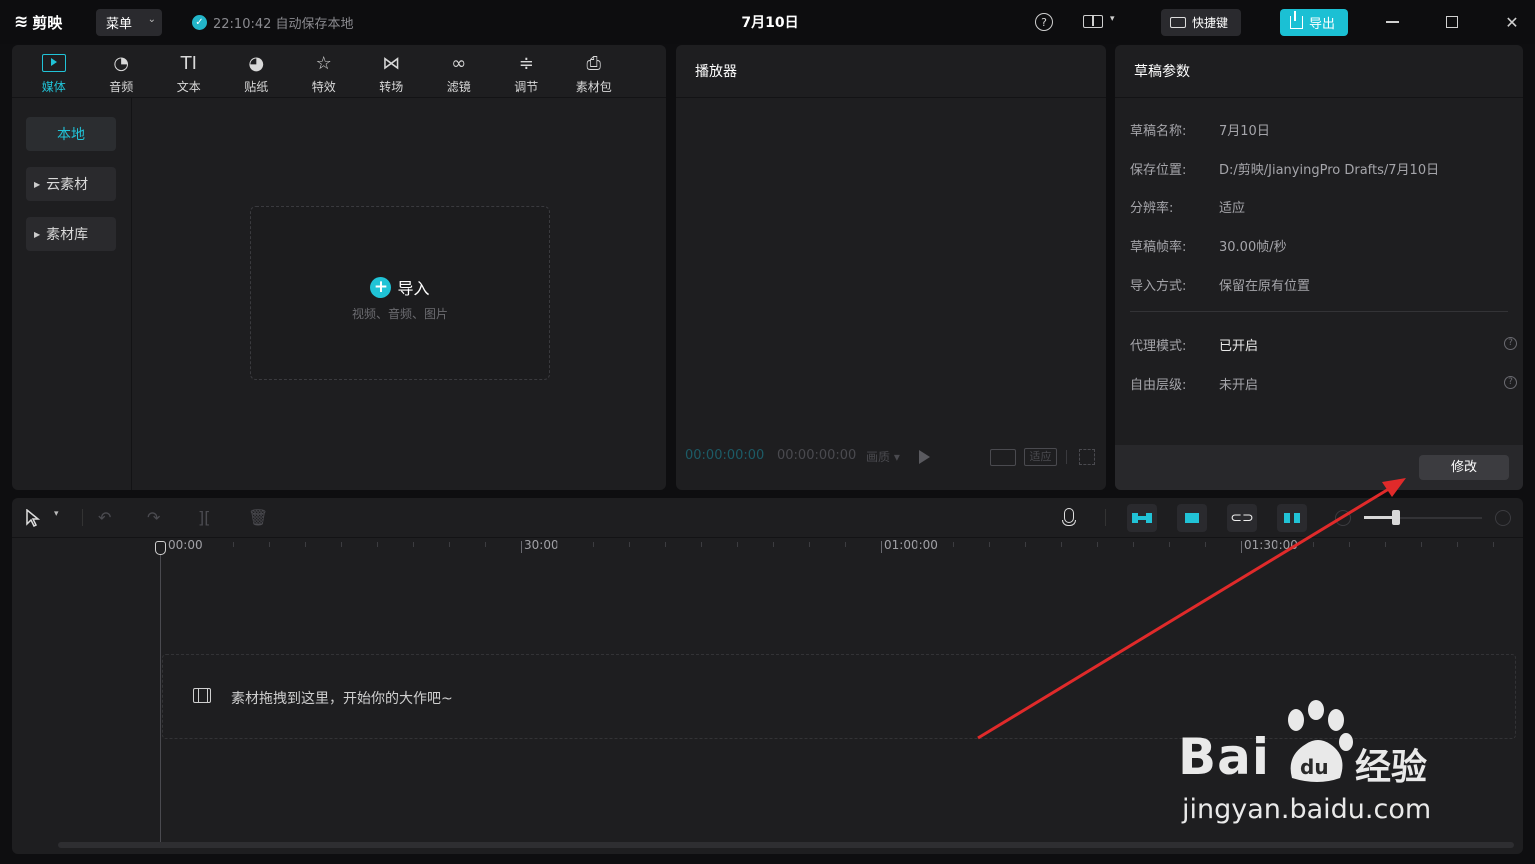 This screenshot has width=1535, height=864. I want to click on tab-label: 媒体, so click(53, 87).